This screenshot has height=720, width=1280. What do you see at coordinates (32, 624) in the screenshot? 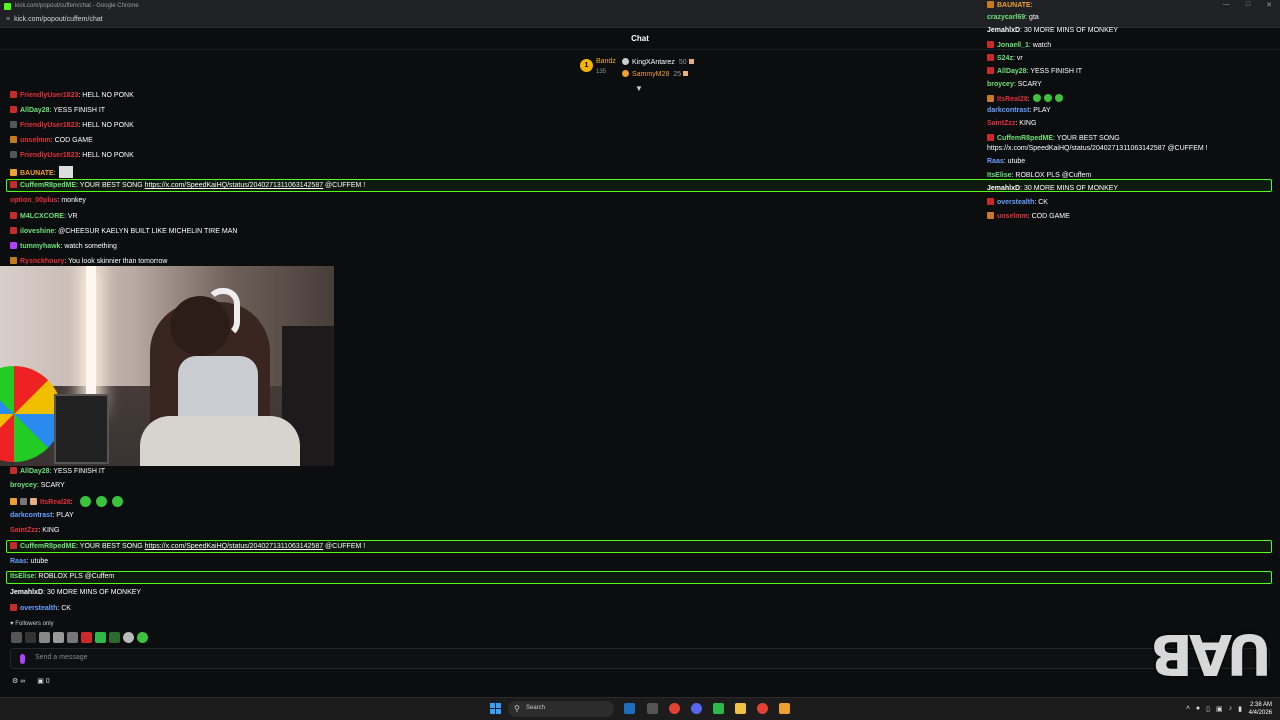
I see `followers-only-notice: ♥ Followers only` at bounding box center [32, 624].